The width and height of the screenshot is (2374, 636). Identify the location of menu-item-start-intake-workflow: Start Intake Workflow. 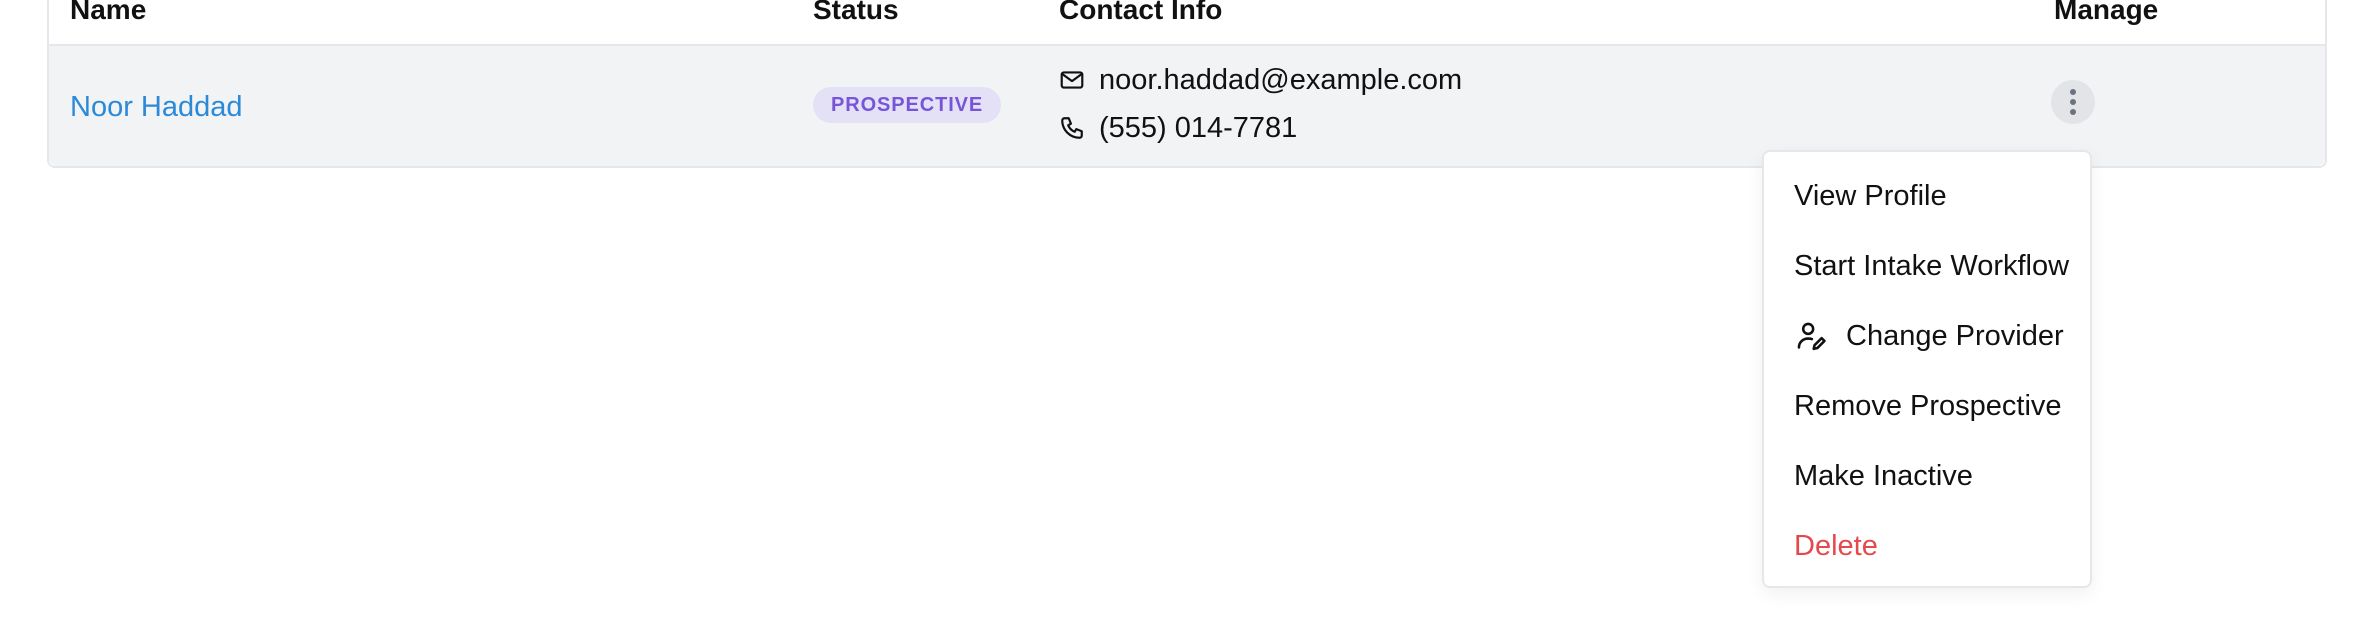
(1931, 266).